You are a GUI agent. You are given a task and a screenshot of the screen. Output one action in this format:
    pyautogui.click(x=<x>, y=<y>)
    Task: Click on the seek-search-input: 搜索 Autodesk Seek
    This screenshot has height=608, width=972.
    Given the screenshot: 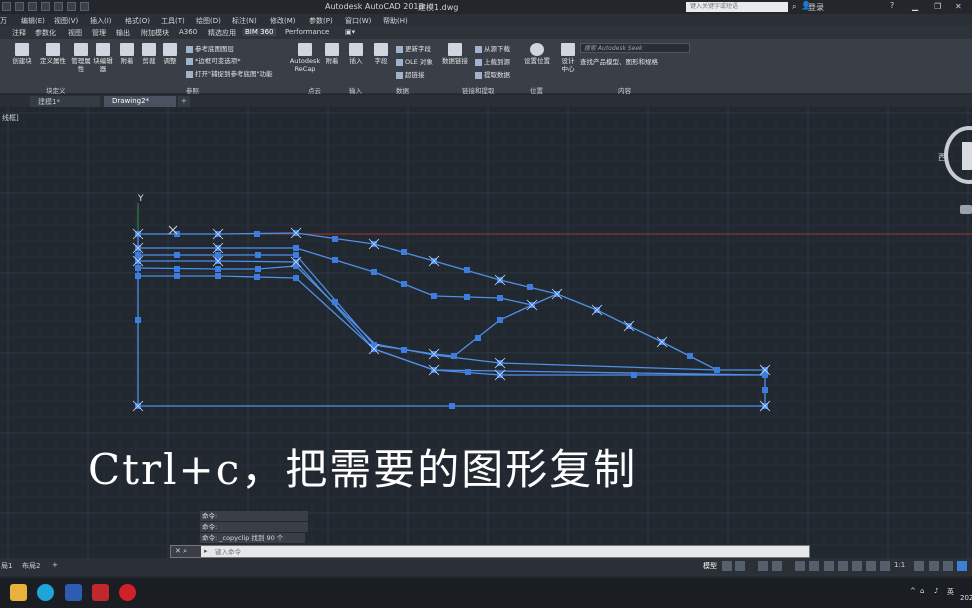 What is the action you would take?
    pyautogui.click(x=635, y=48)
    